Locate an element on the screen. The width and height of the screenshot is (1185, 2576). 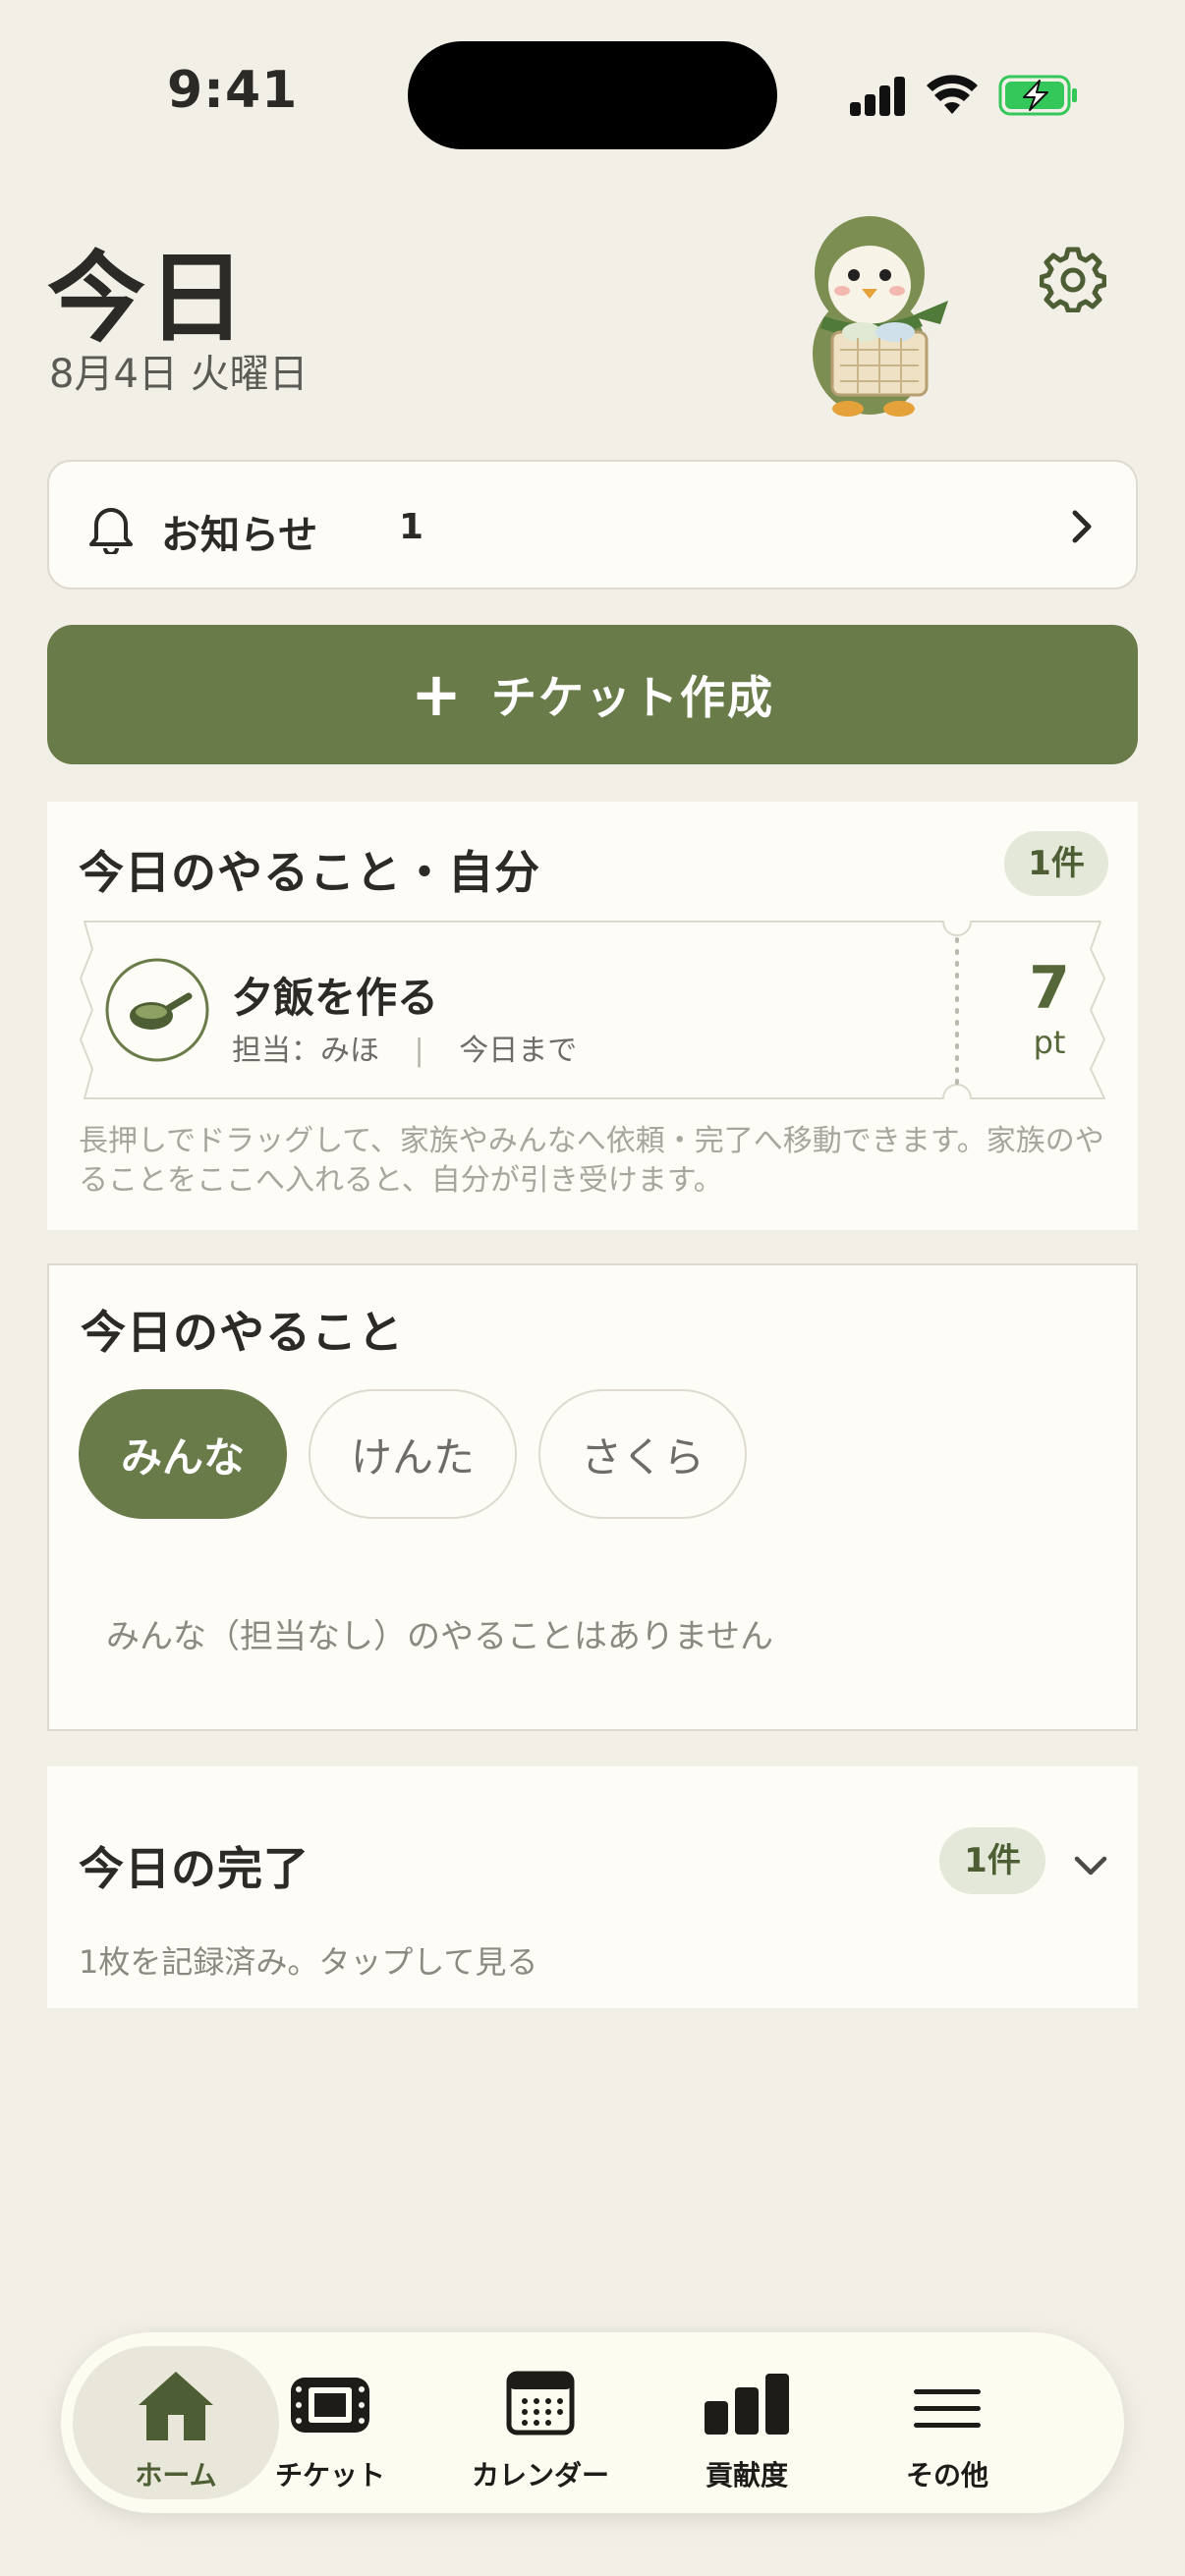
today-tasks-title: 今日のやること is located at coordinates (243, 1332).